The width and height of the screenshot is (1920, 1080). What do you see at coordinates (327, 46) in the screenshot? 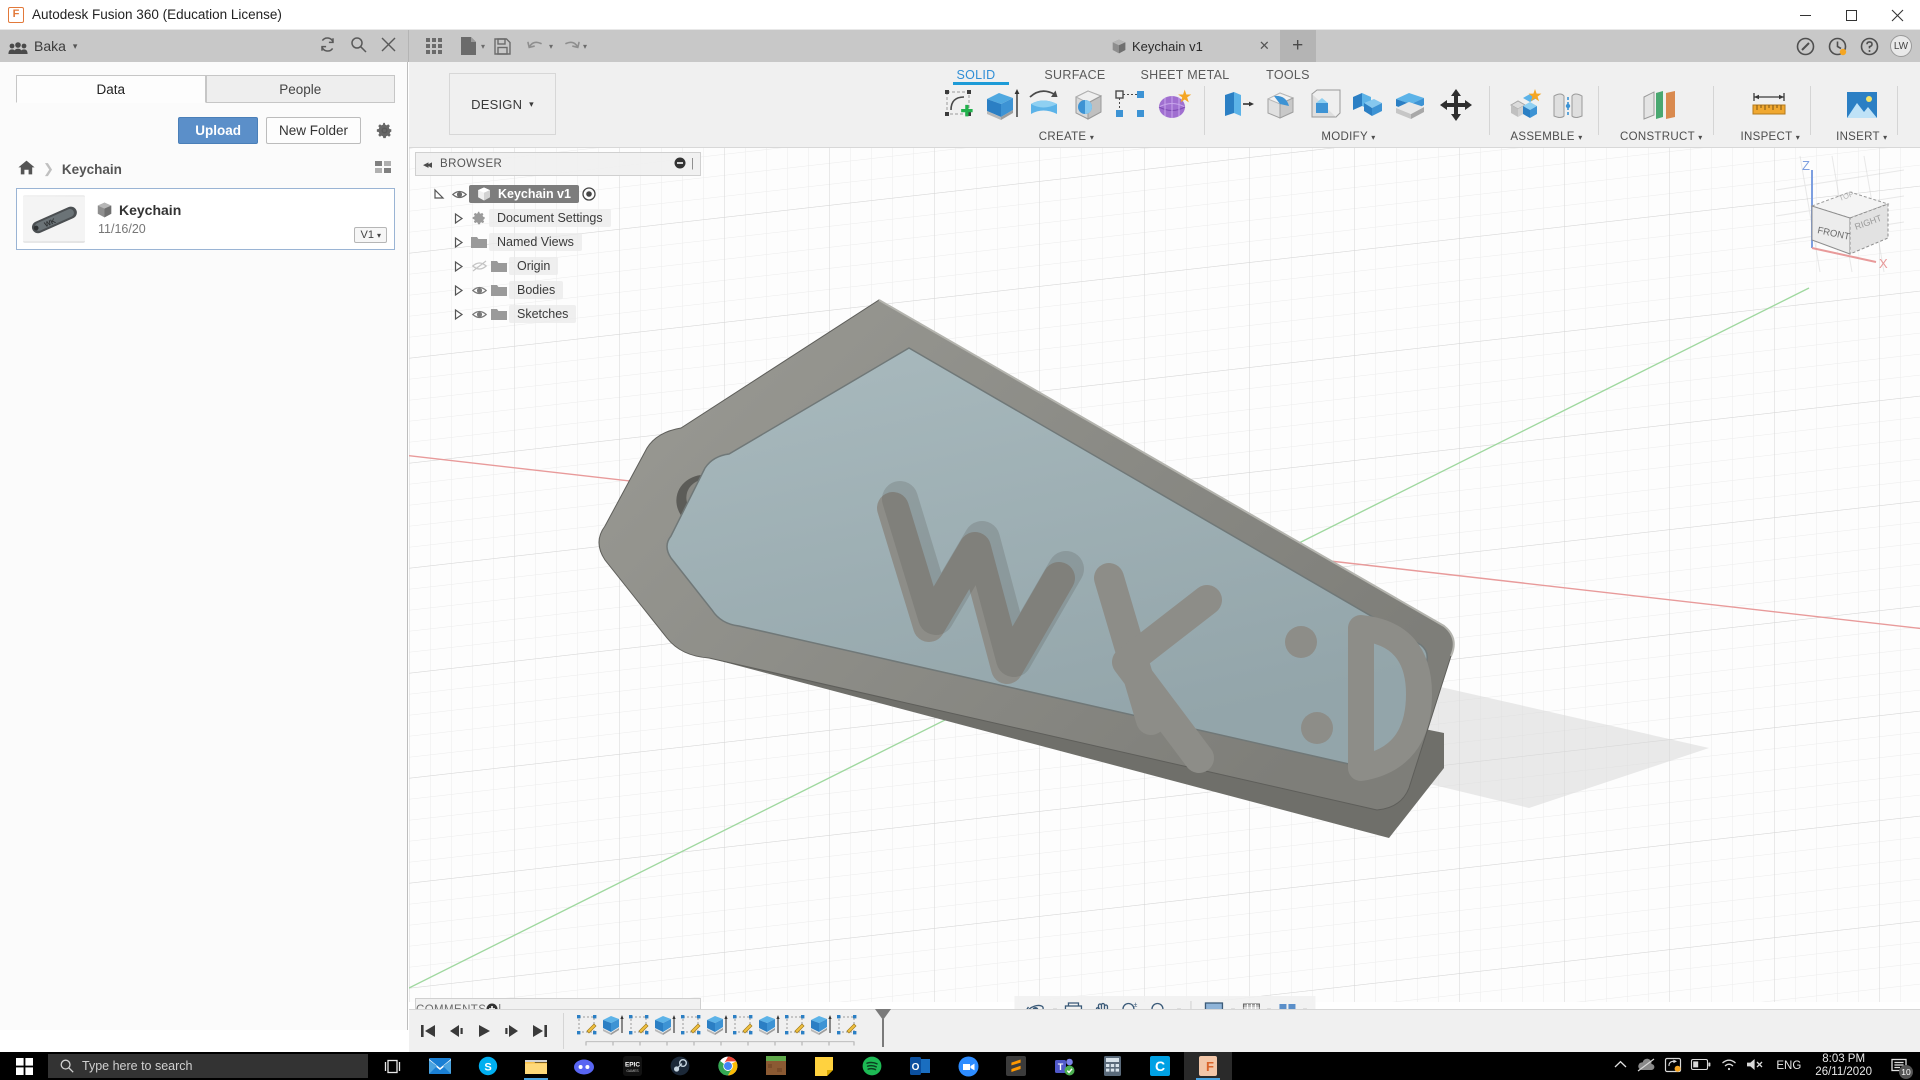
I see `refresh-icon` at bounding box center [327, 46].